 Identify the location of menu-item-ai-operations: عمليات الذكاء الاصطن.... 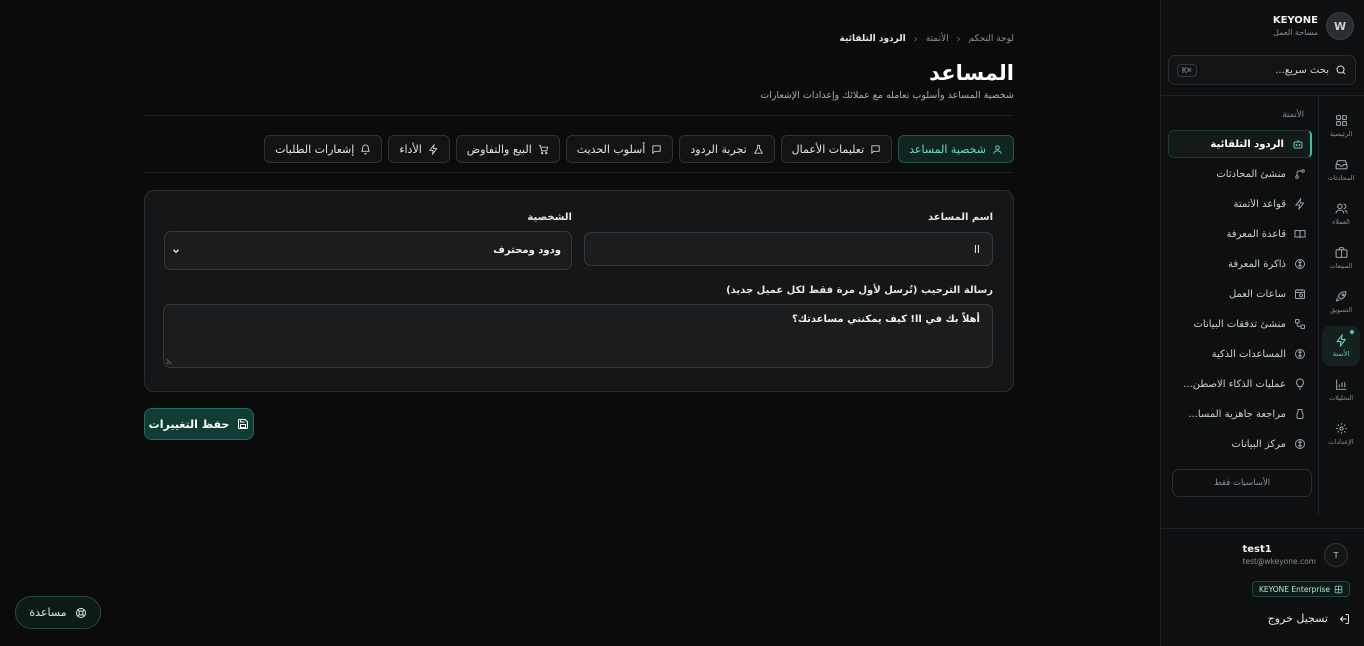
(1240, 384).